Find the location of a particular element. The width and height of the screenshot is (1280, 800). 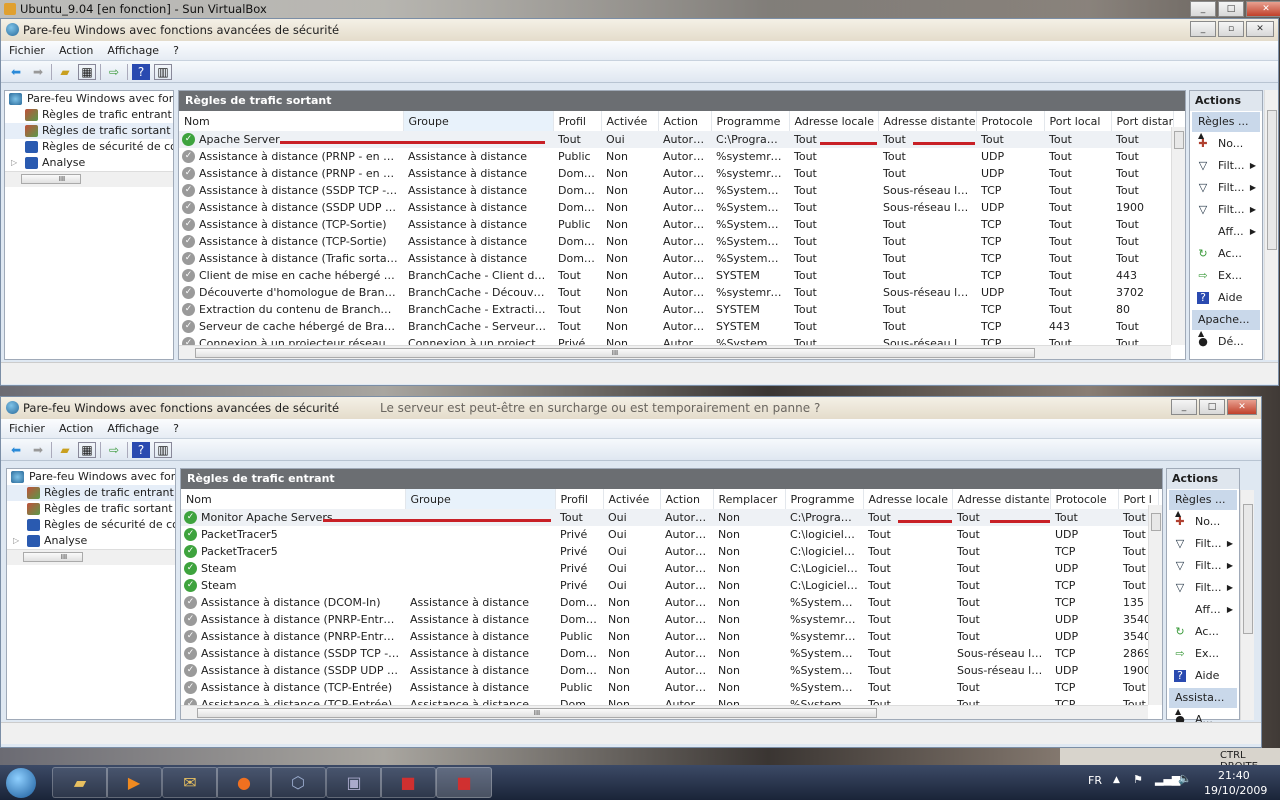

help-icon: ? is located at coordinates (141, 71).